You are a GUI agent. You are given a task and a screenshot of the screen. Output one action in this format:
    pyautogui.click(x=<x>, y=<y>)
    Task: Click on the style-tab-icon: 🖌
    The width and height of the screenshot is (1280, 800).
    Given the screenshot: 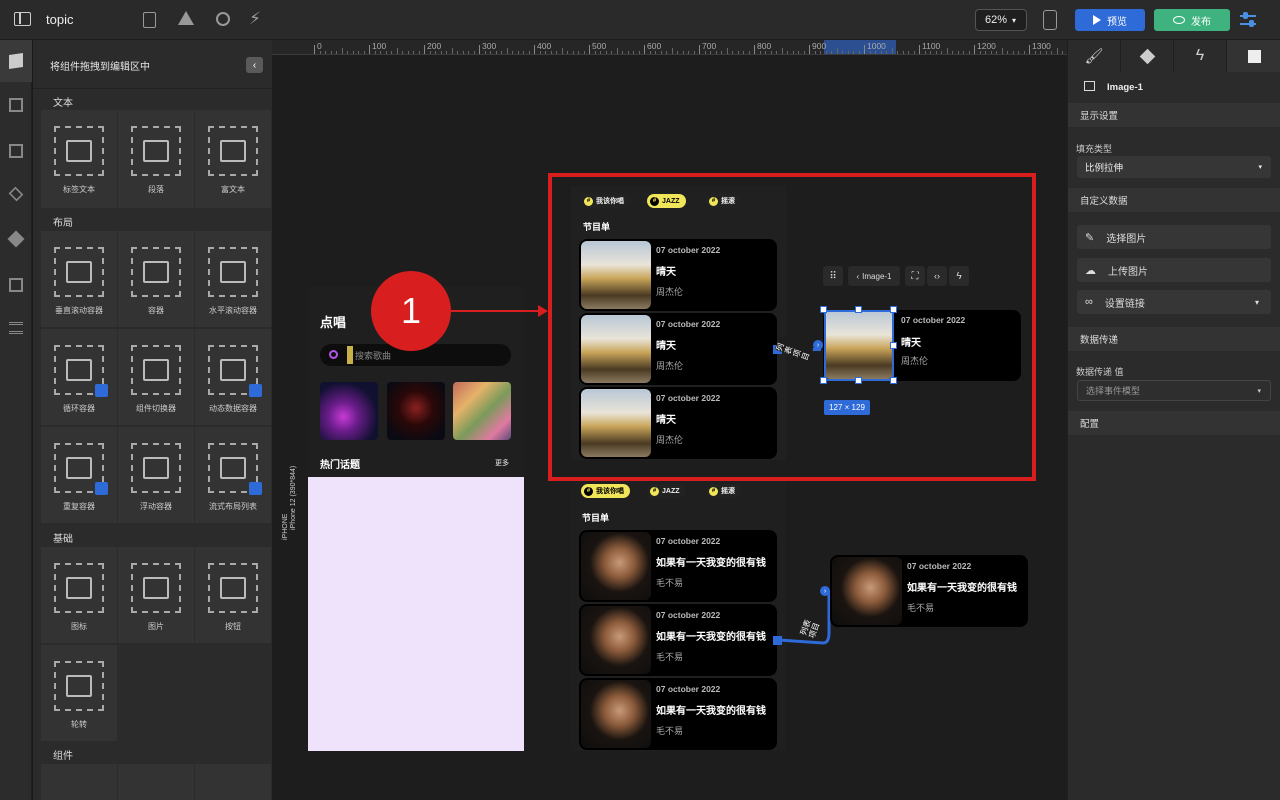 What is the action you would take?
    pyautogui.click(x=1094, y=56)
    